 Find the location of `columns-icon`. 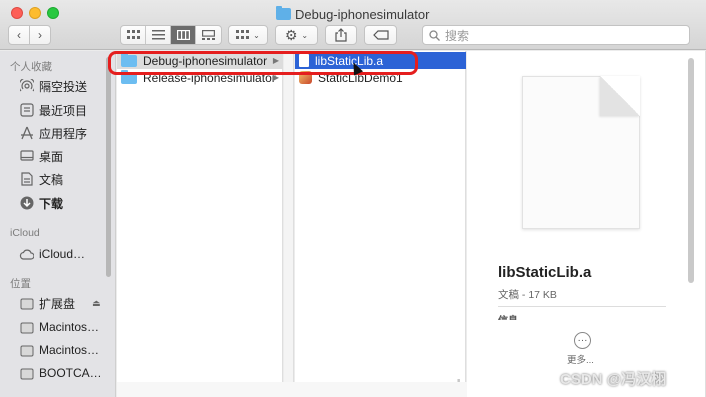

columns-icon is located at coordinates (183, 35).